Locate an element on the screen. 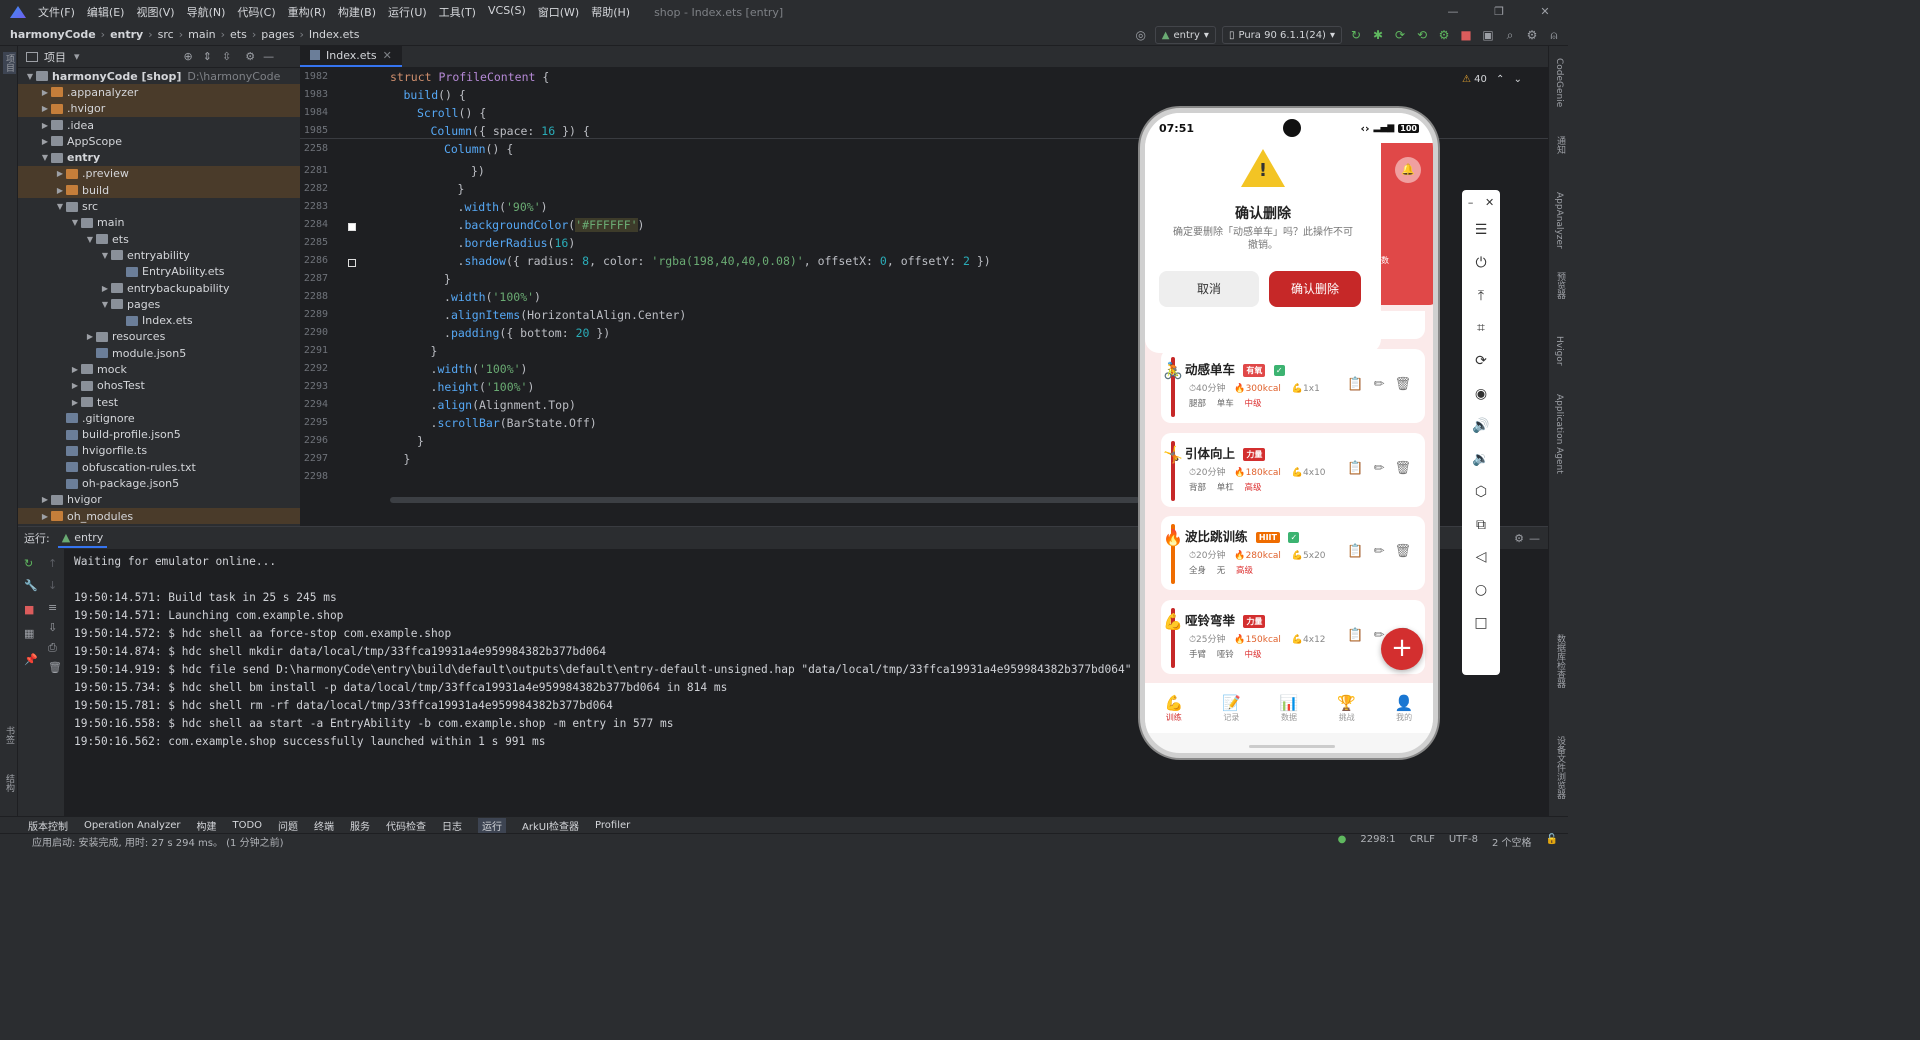 Image resolution: width=1920 pixels, height=1040 pixels. scroll-end-icon: ⇩ is located at coordinates (52, 627).